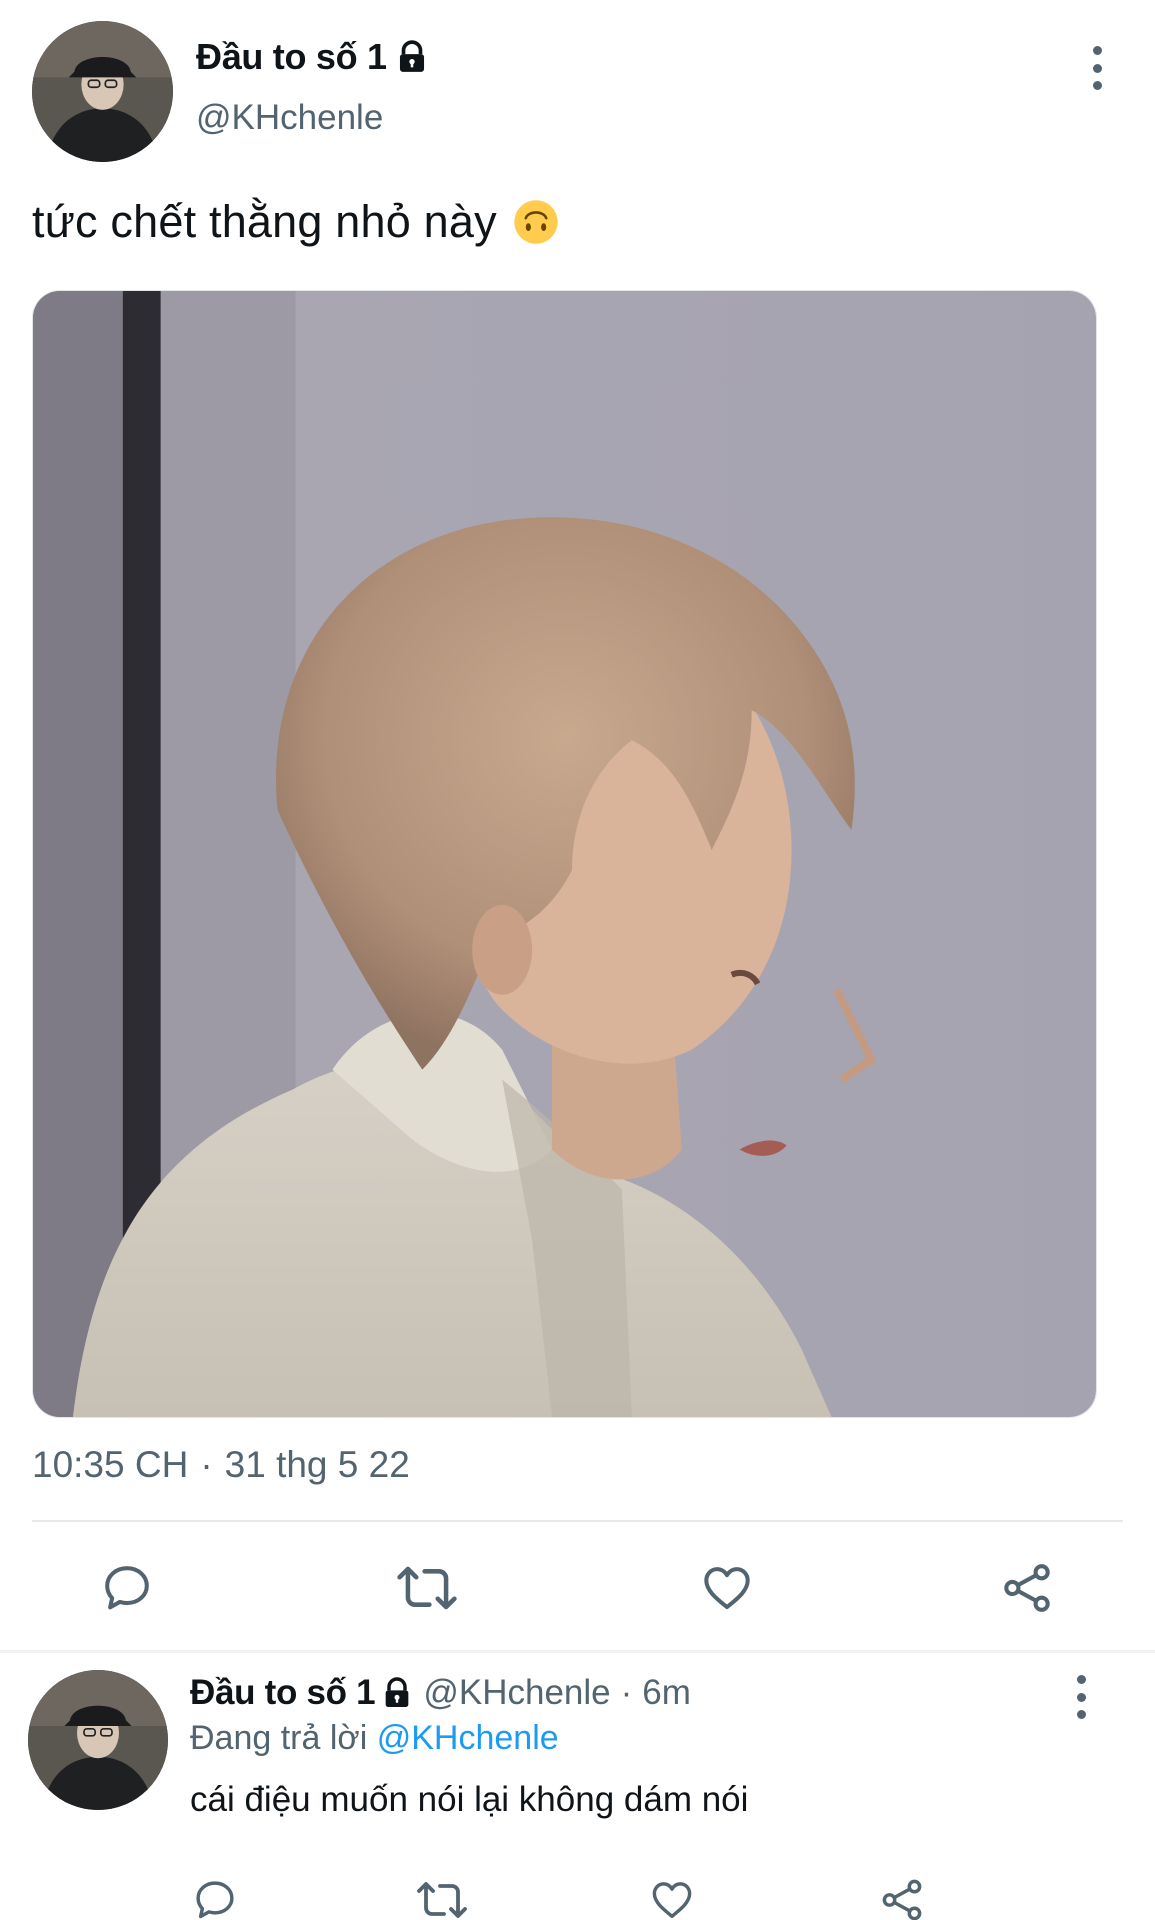  I want to click on more-options-icon, so click(1097, 68).